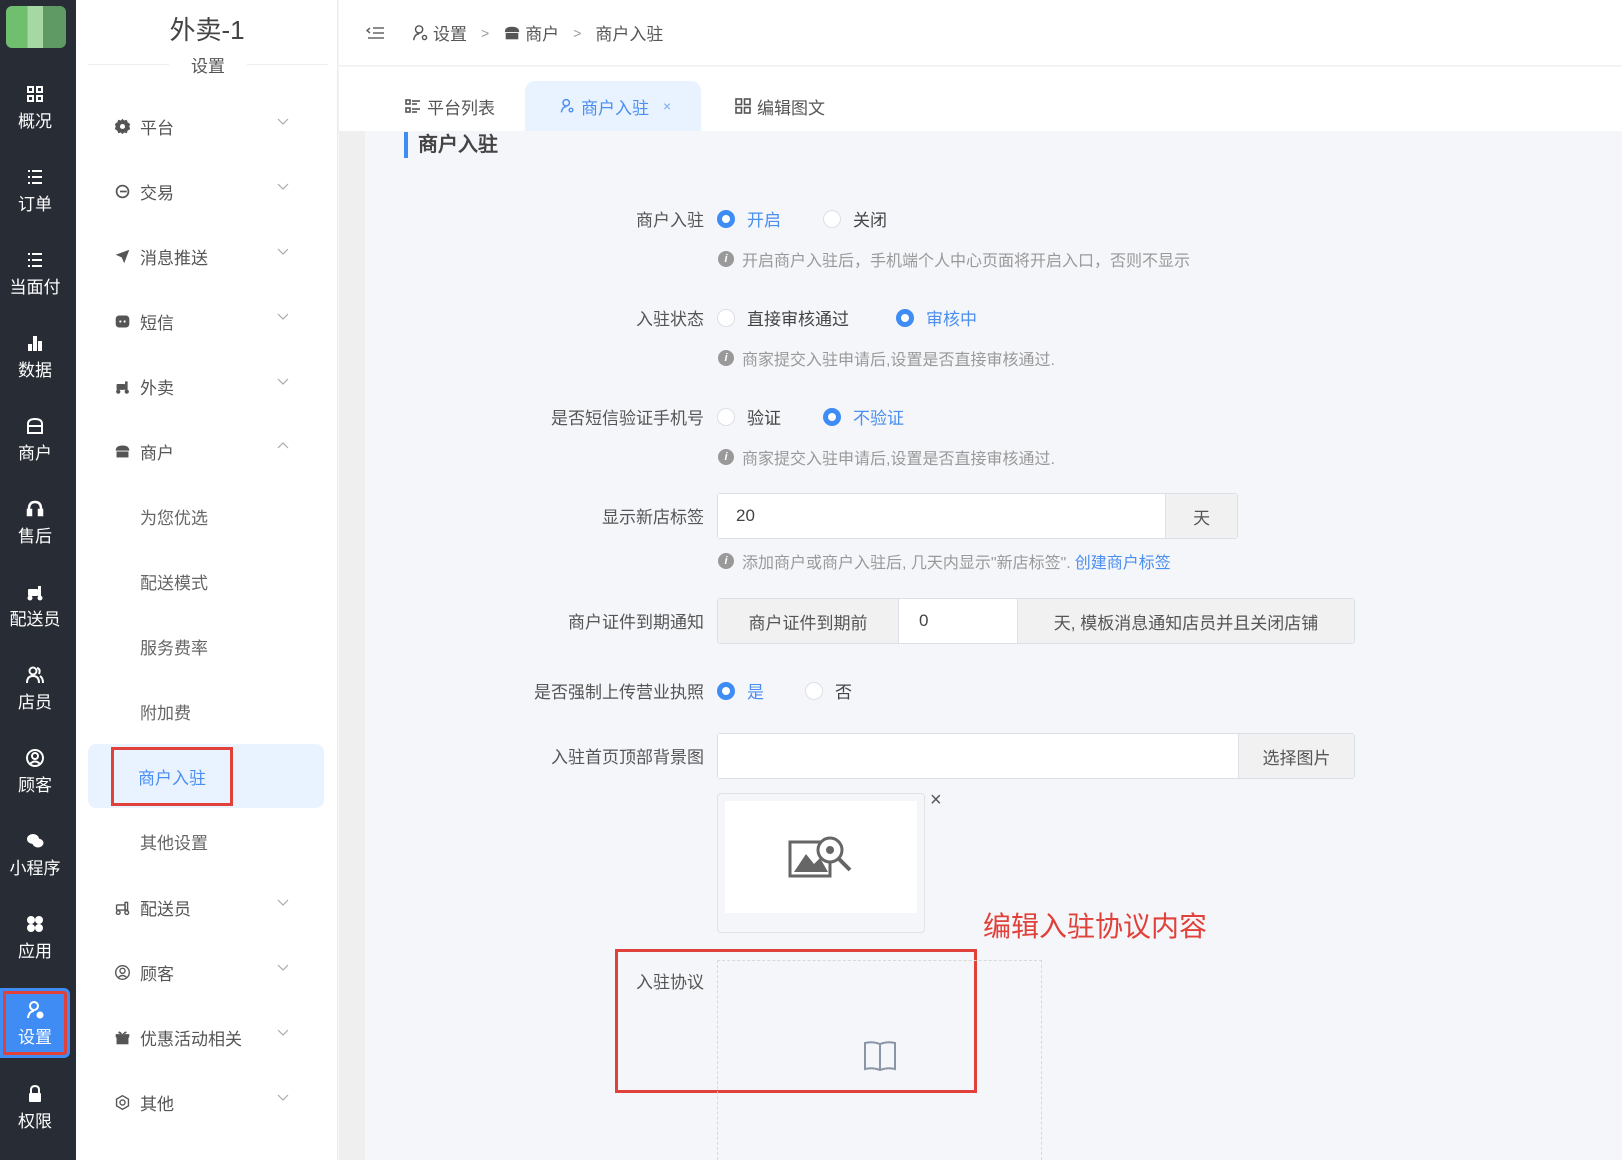  Describe the element at coordinates (1036, 621) in the screenshot. I see `cert-expiry-input-group: 商户证件到期前 天, 模板消息通知店员并且关闭店铺` at that location.